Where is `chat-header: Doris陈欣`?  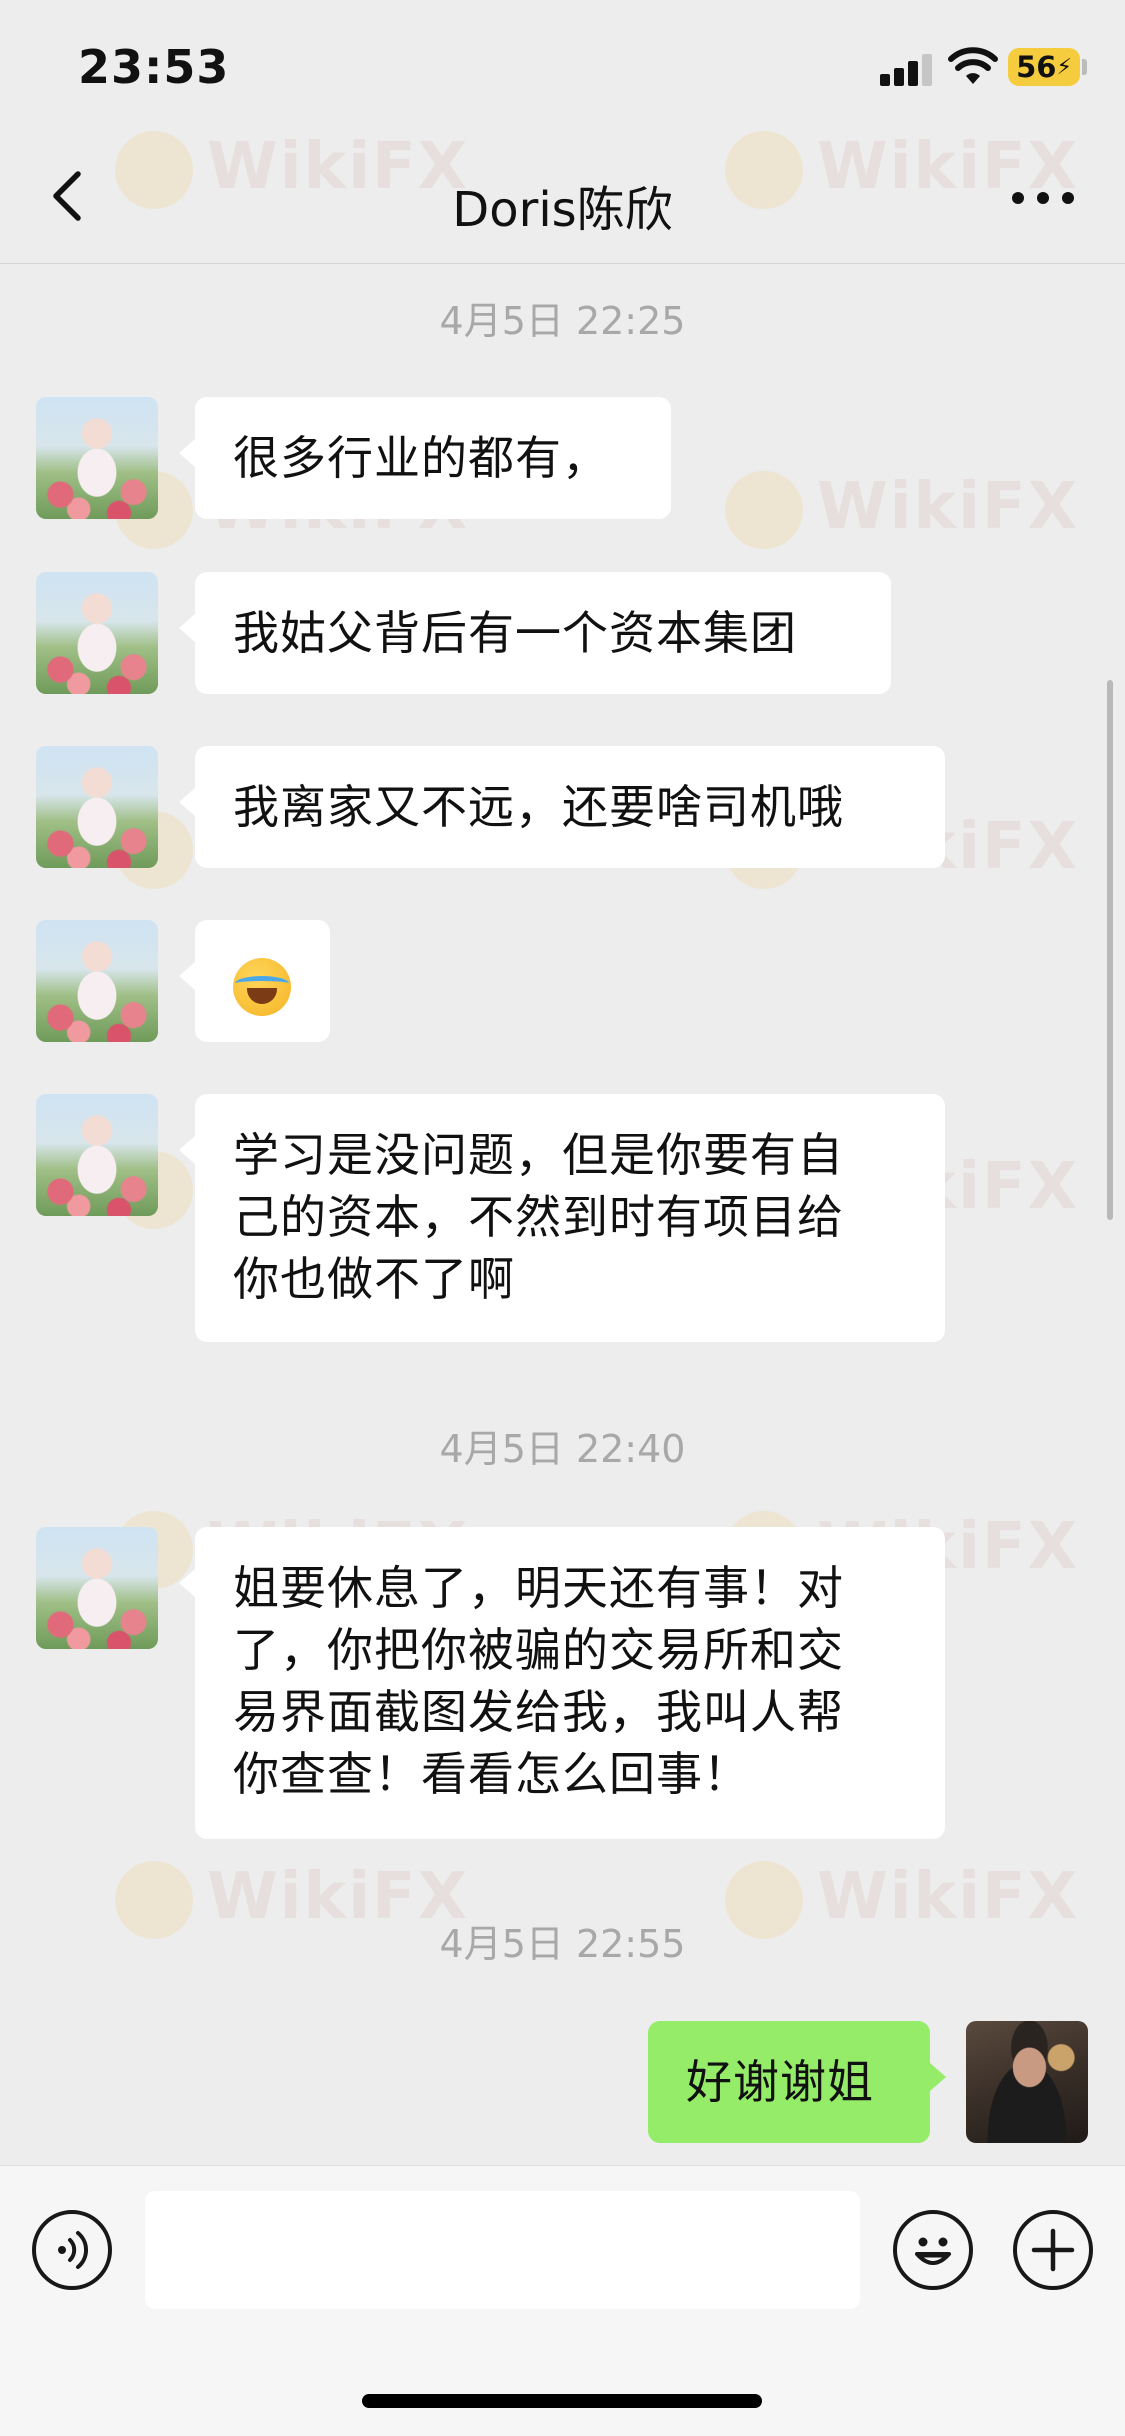
chat-header: Doris陈欣 is located at coordinates (562, 197).